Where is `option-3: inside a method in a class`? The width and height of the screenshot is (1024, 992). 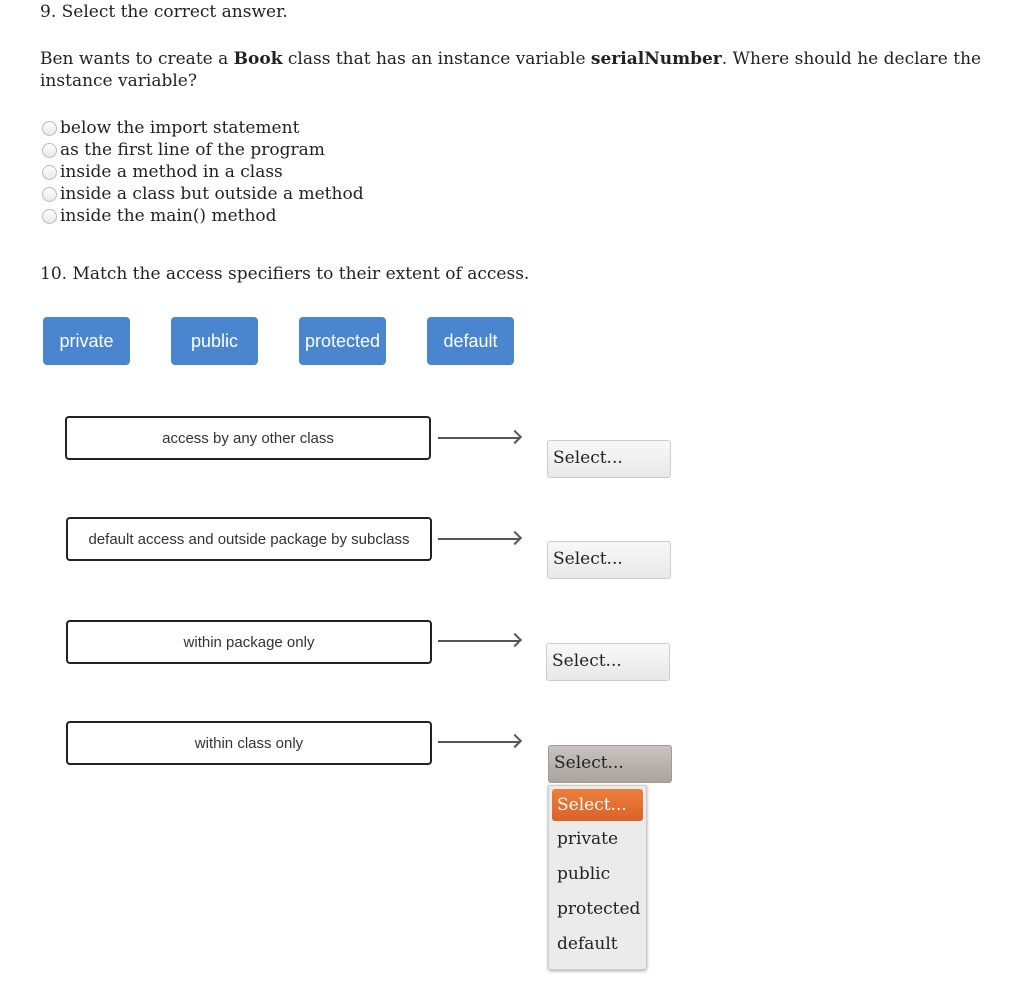
option-3: inside a method in a class is located at coordinates (203, 172).